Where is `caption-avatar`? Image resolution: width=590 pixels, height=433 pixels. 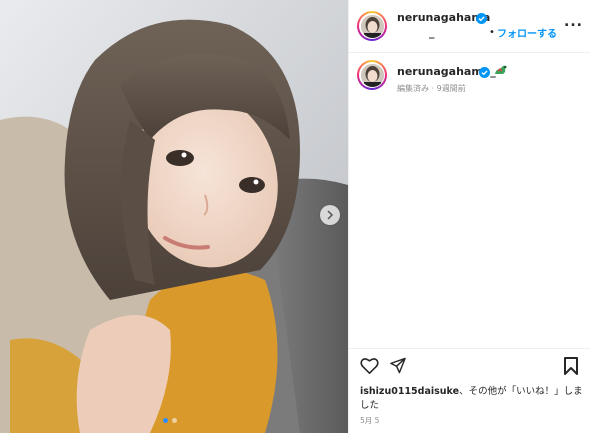
caption-avatar is located at coordinates (372, 75).